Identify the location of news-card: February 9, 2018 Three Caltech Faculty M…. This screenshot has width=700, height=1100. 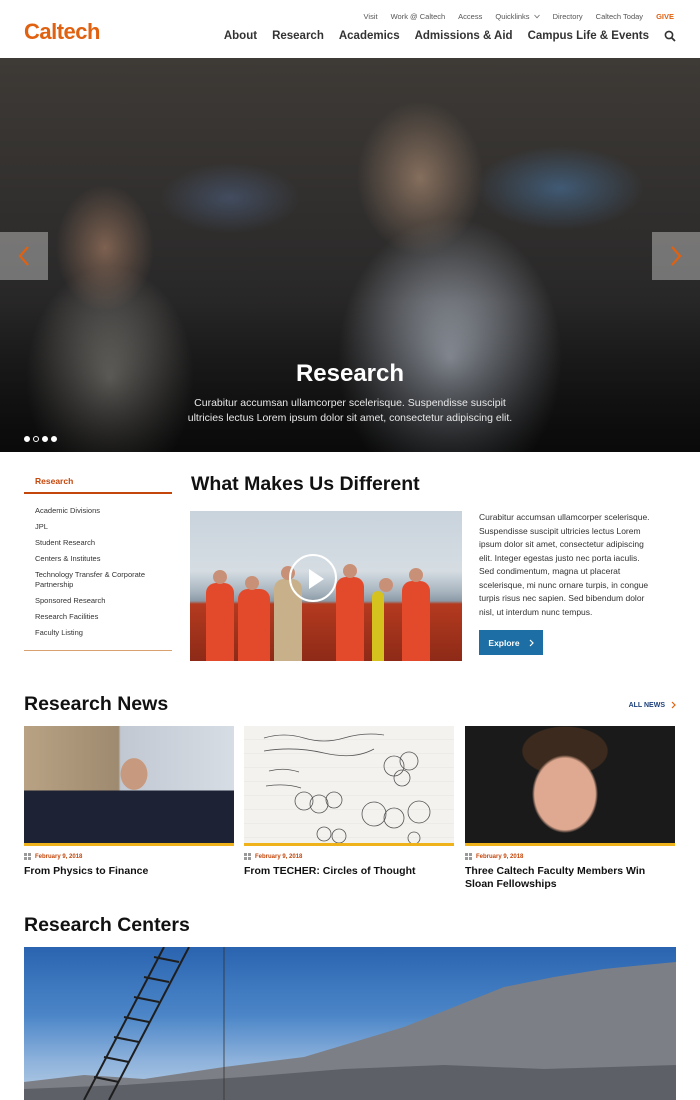
(570, 808).